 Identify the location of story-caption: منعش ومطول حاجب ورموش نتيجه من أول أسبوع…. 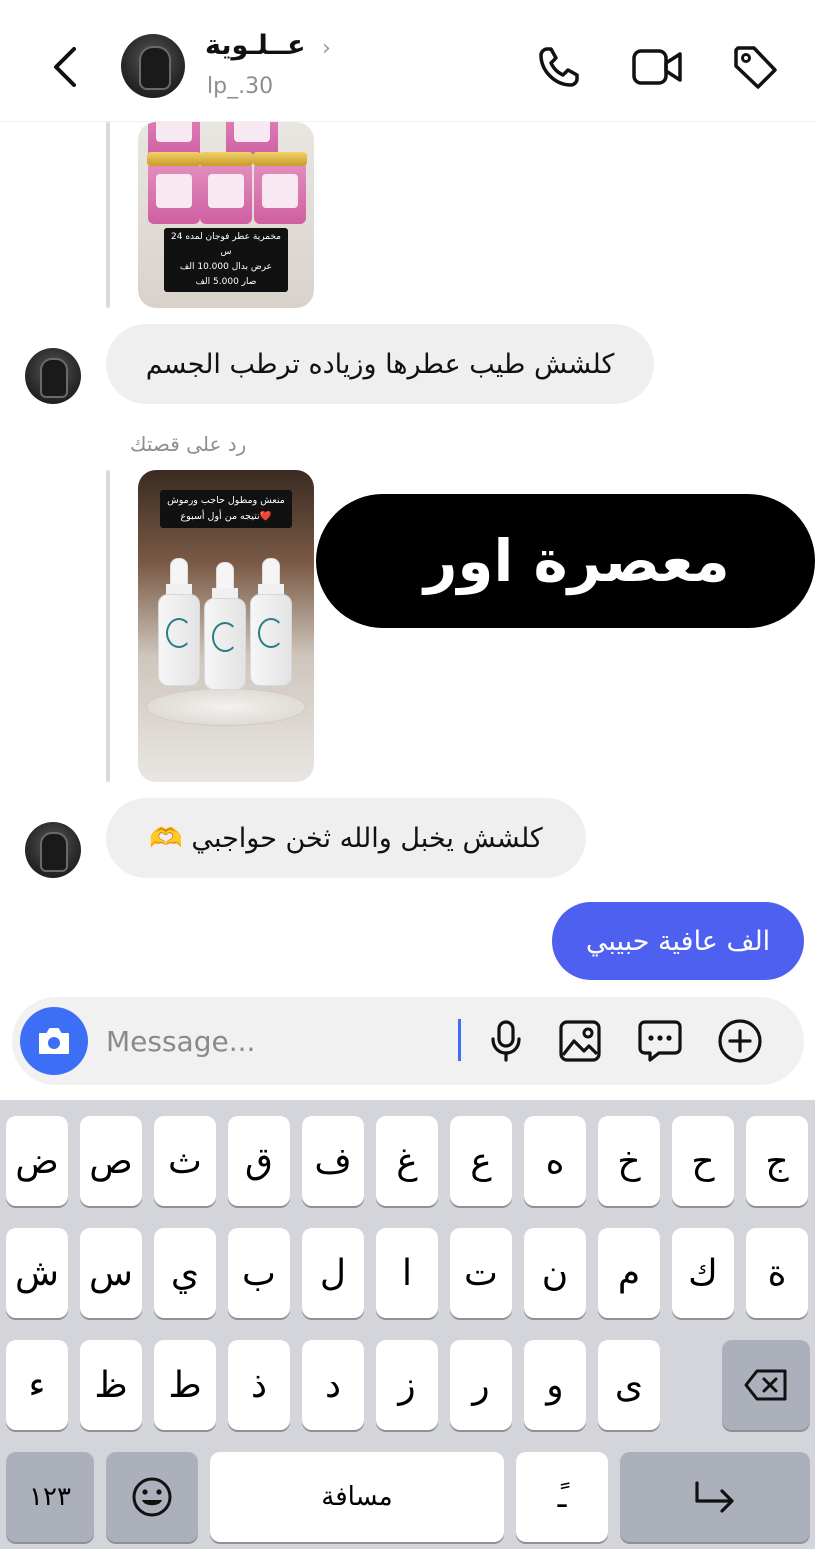
(226, 509).